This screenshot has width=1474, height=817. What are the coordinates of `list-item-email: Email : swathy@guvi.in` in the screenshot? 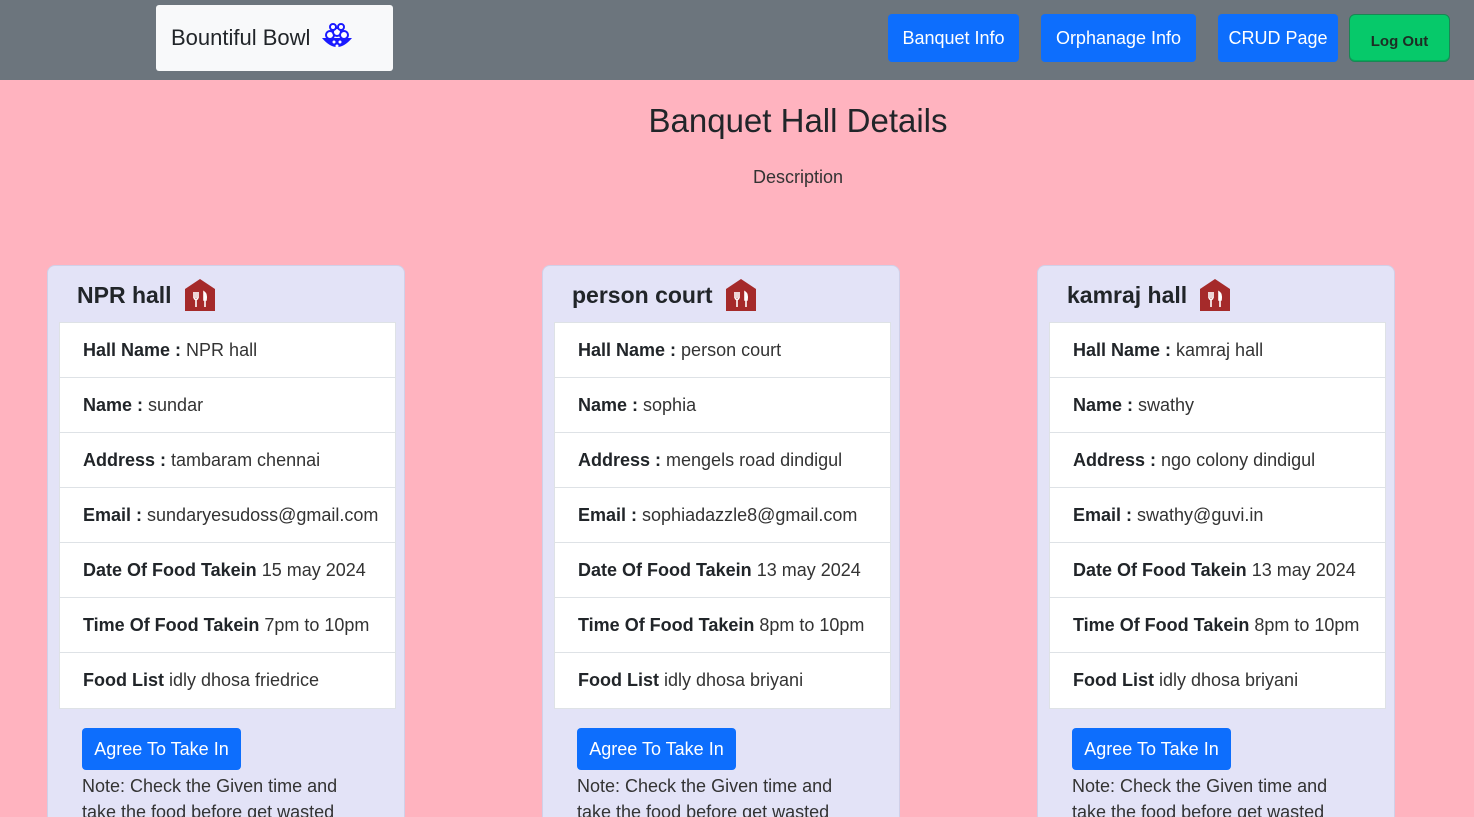 It's located at (1217, 515).